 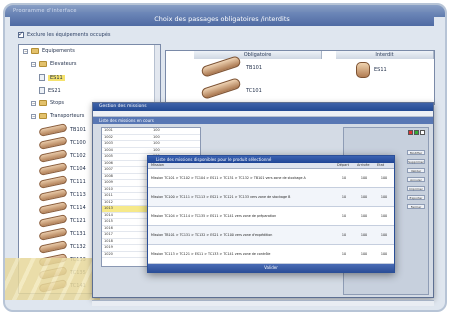 I want to click on missions-window-subtitle: Liste des missions en cours, so click(x=263, y=120).